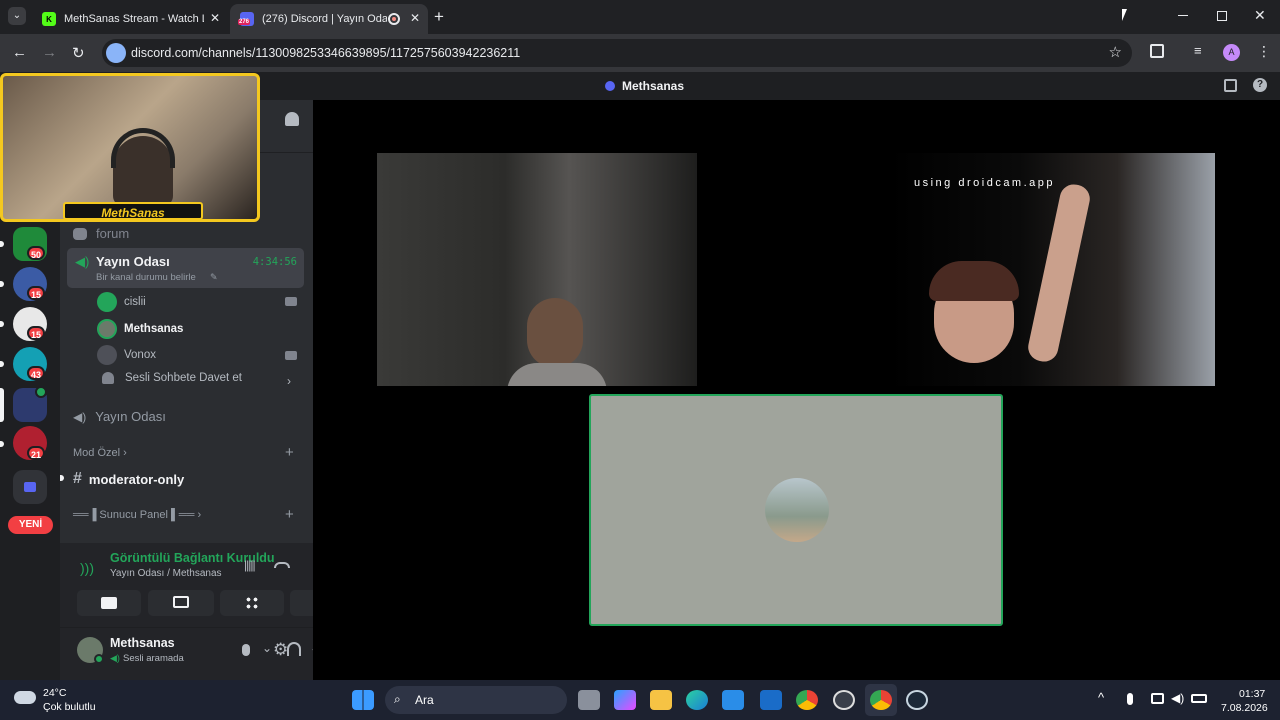  Describe the element at coordinates (1177, 698) in the screenshot. I see `volume-icon: ◀)` at that location.